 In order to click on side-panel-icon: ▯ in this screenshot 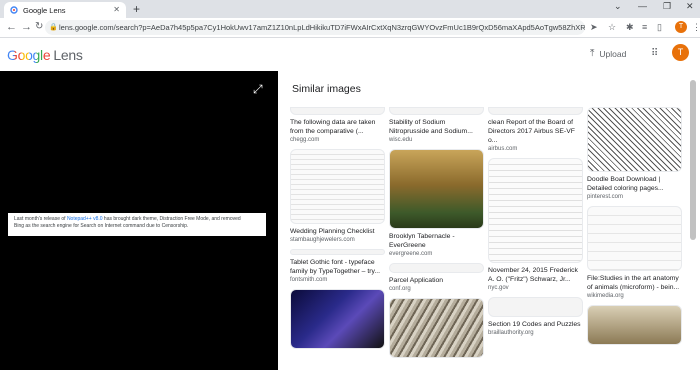, I will do `click(659, 27)`.